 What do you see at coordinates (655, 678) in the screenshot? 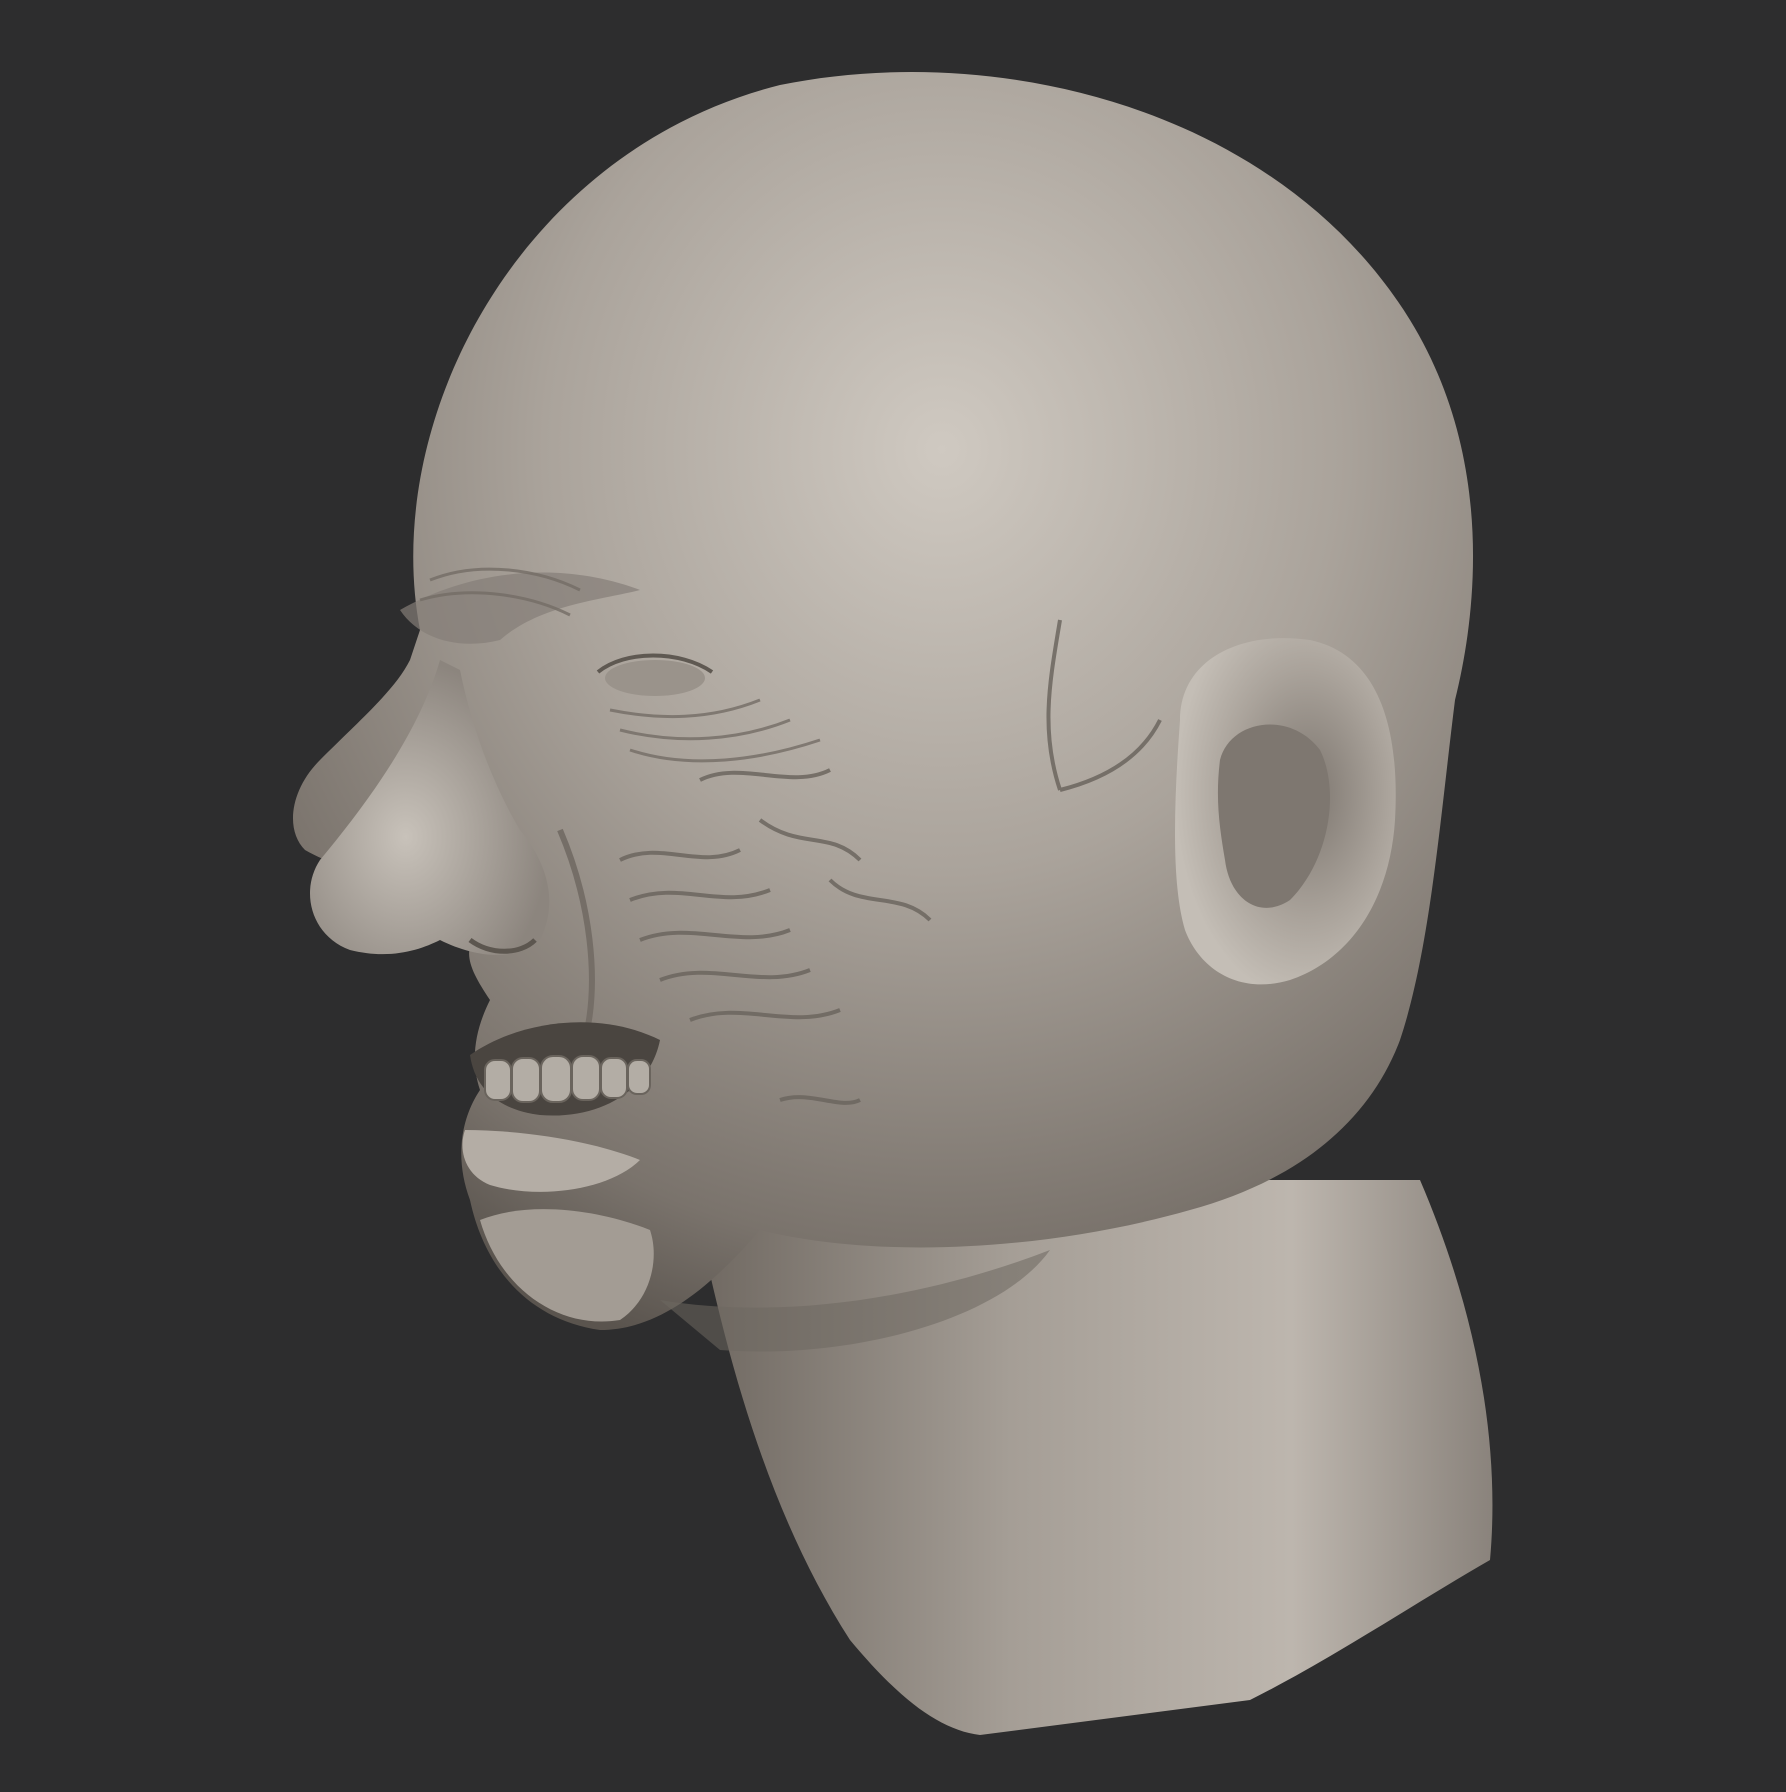
I see `eye` at bounding box center [655, 678].